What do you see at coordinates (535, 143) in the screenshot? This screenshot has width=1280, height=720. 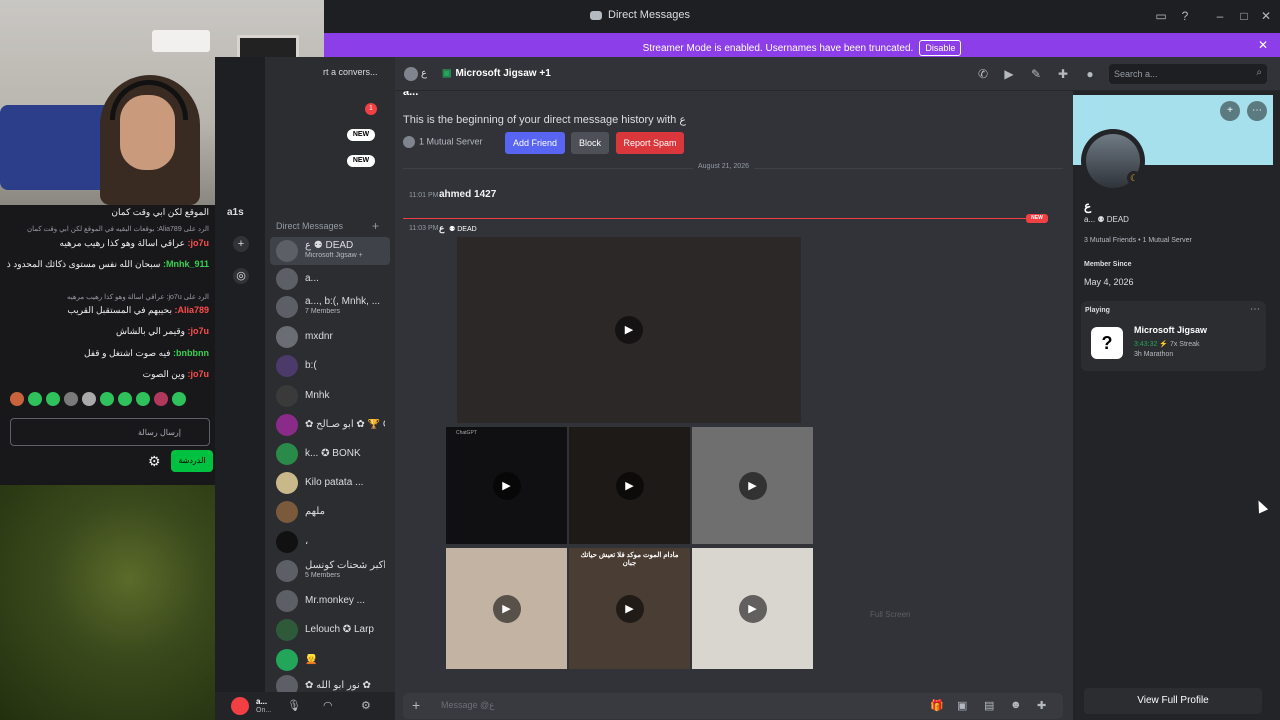 I see `add-friend-button: Add Friend` at bounding box center [535, 143].